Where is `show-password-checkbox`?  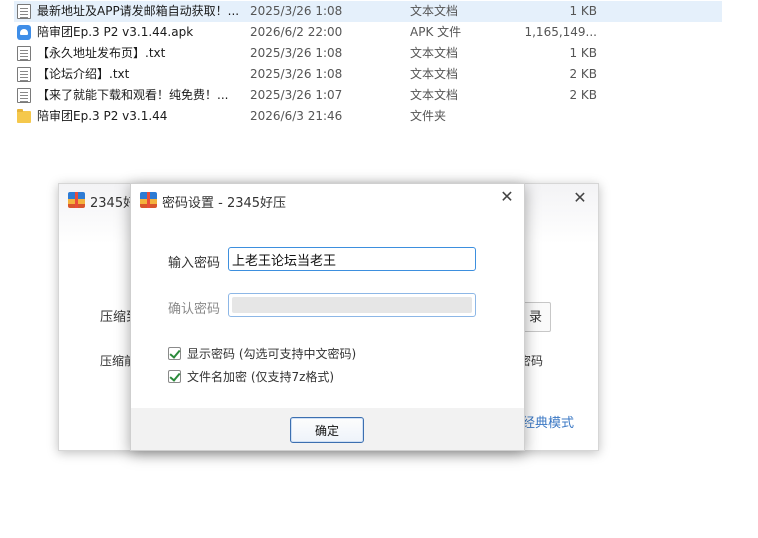 show-password-checkbox is located at coordinates (174, 353).